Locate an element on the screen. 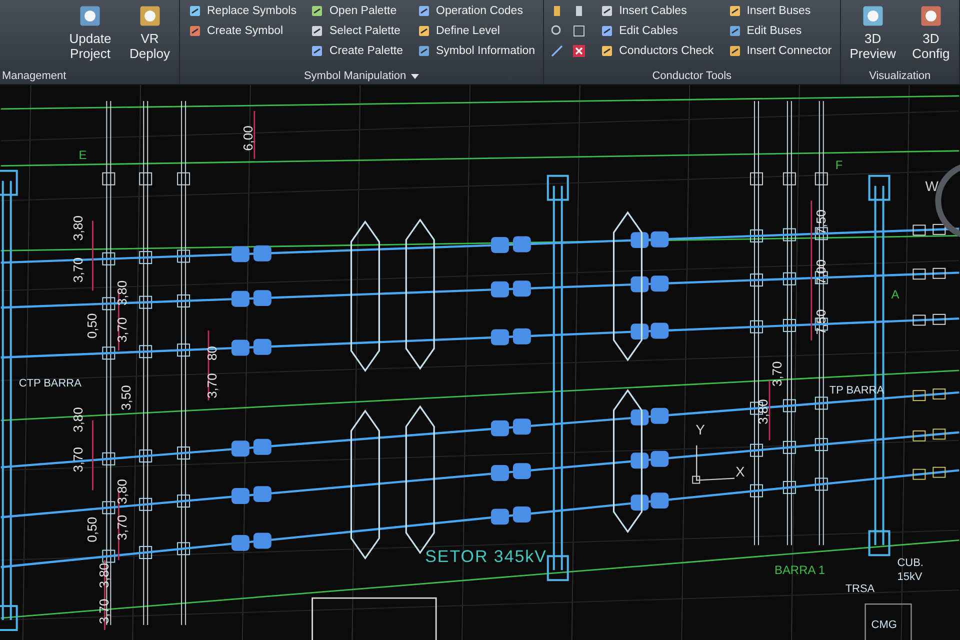 Image resolution: width=960 pixels, height=640 pixels. dimension-label: 7,00 is located at coordinates (820, 272).